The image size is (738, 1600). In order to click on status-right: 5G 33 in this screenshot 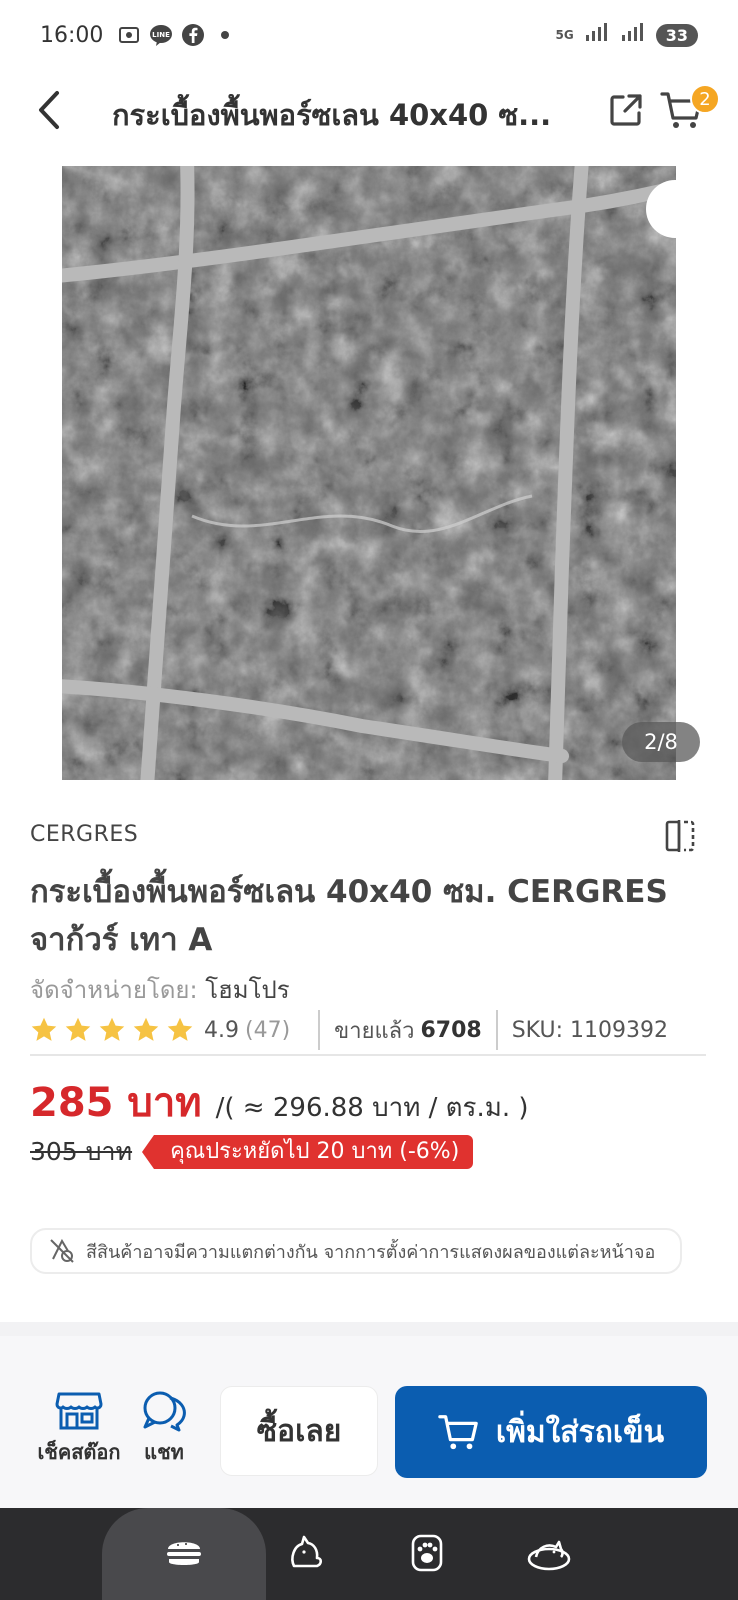, I will do `click(627, 35)`.